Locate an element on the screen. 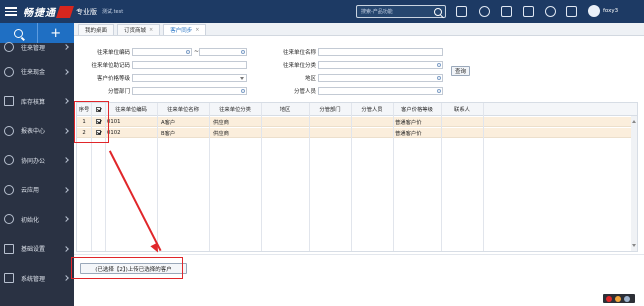 The width and height of the screenshot is (644, 306). sidebar-item-office: 协同办公 is located at coordinates (37, 161).